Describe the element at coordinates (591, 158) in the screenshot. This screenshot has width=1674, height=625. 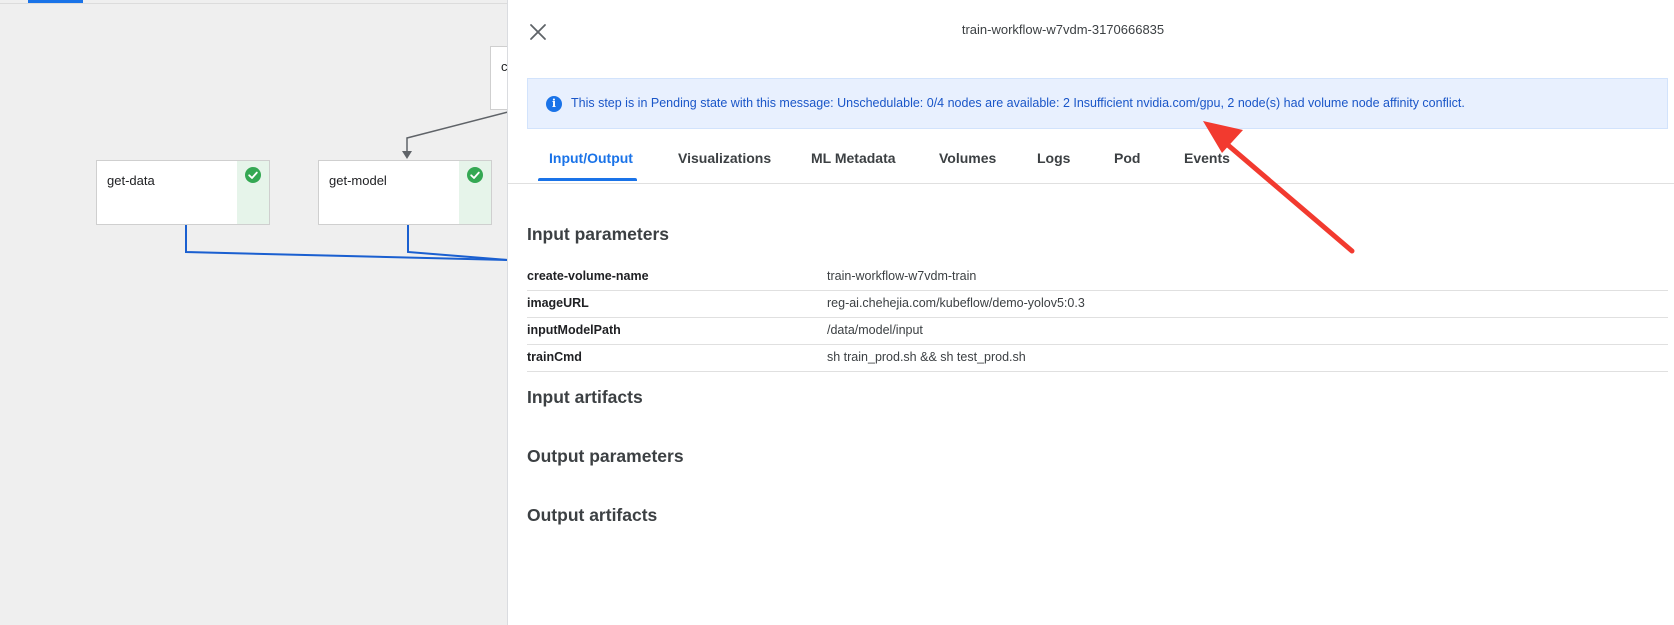
I see `tab-input-output: Input/Output` at that location.